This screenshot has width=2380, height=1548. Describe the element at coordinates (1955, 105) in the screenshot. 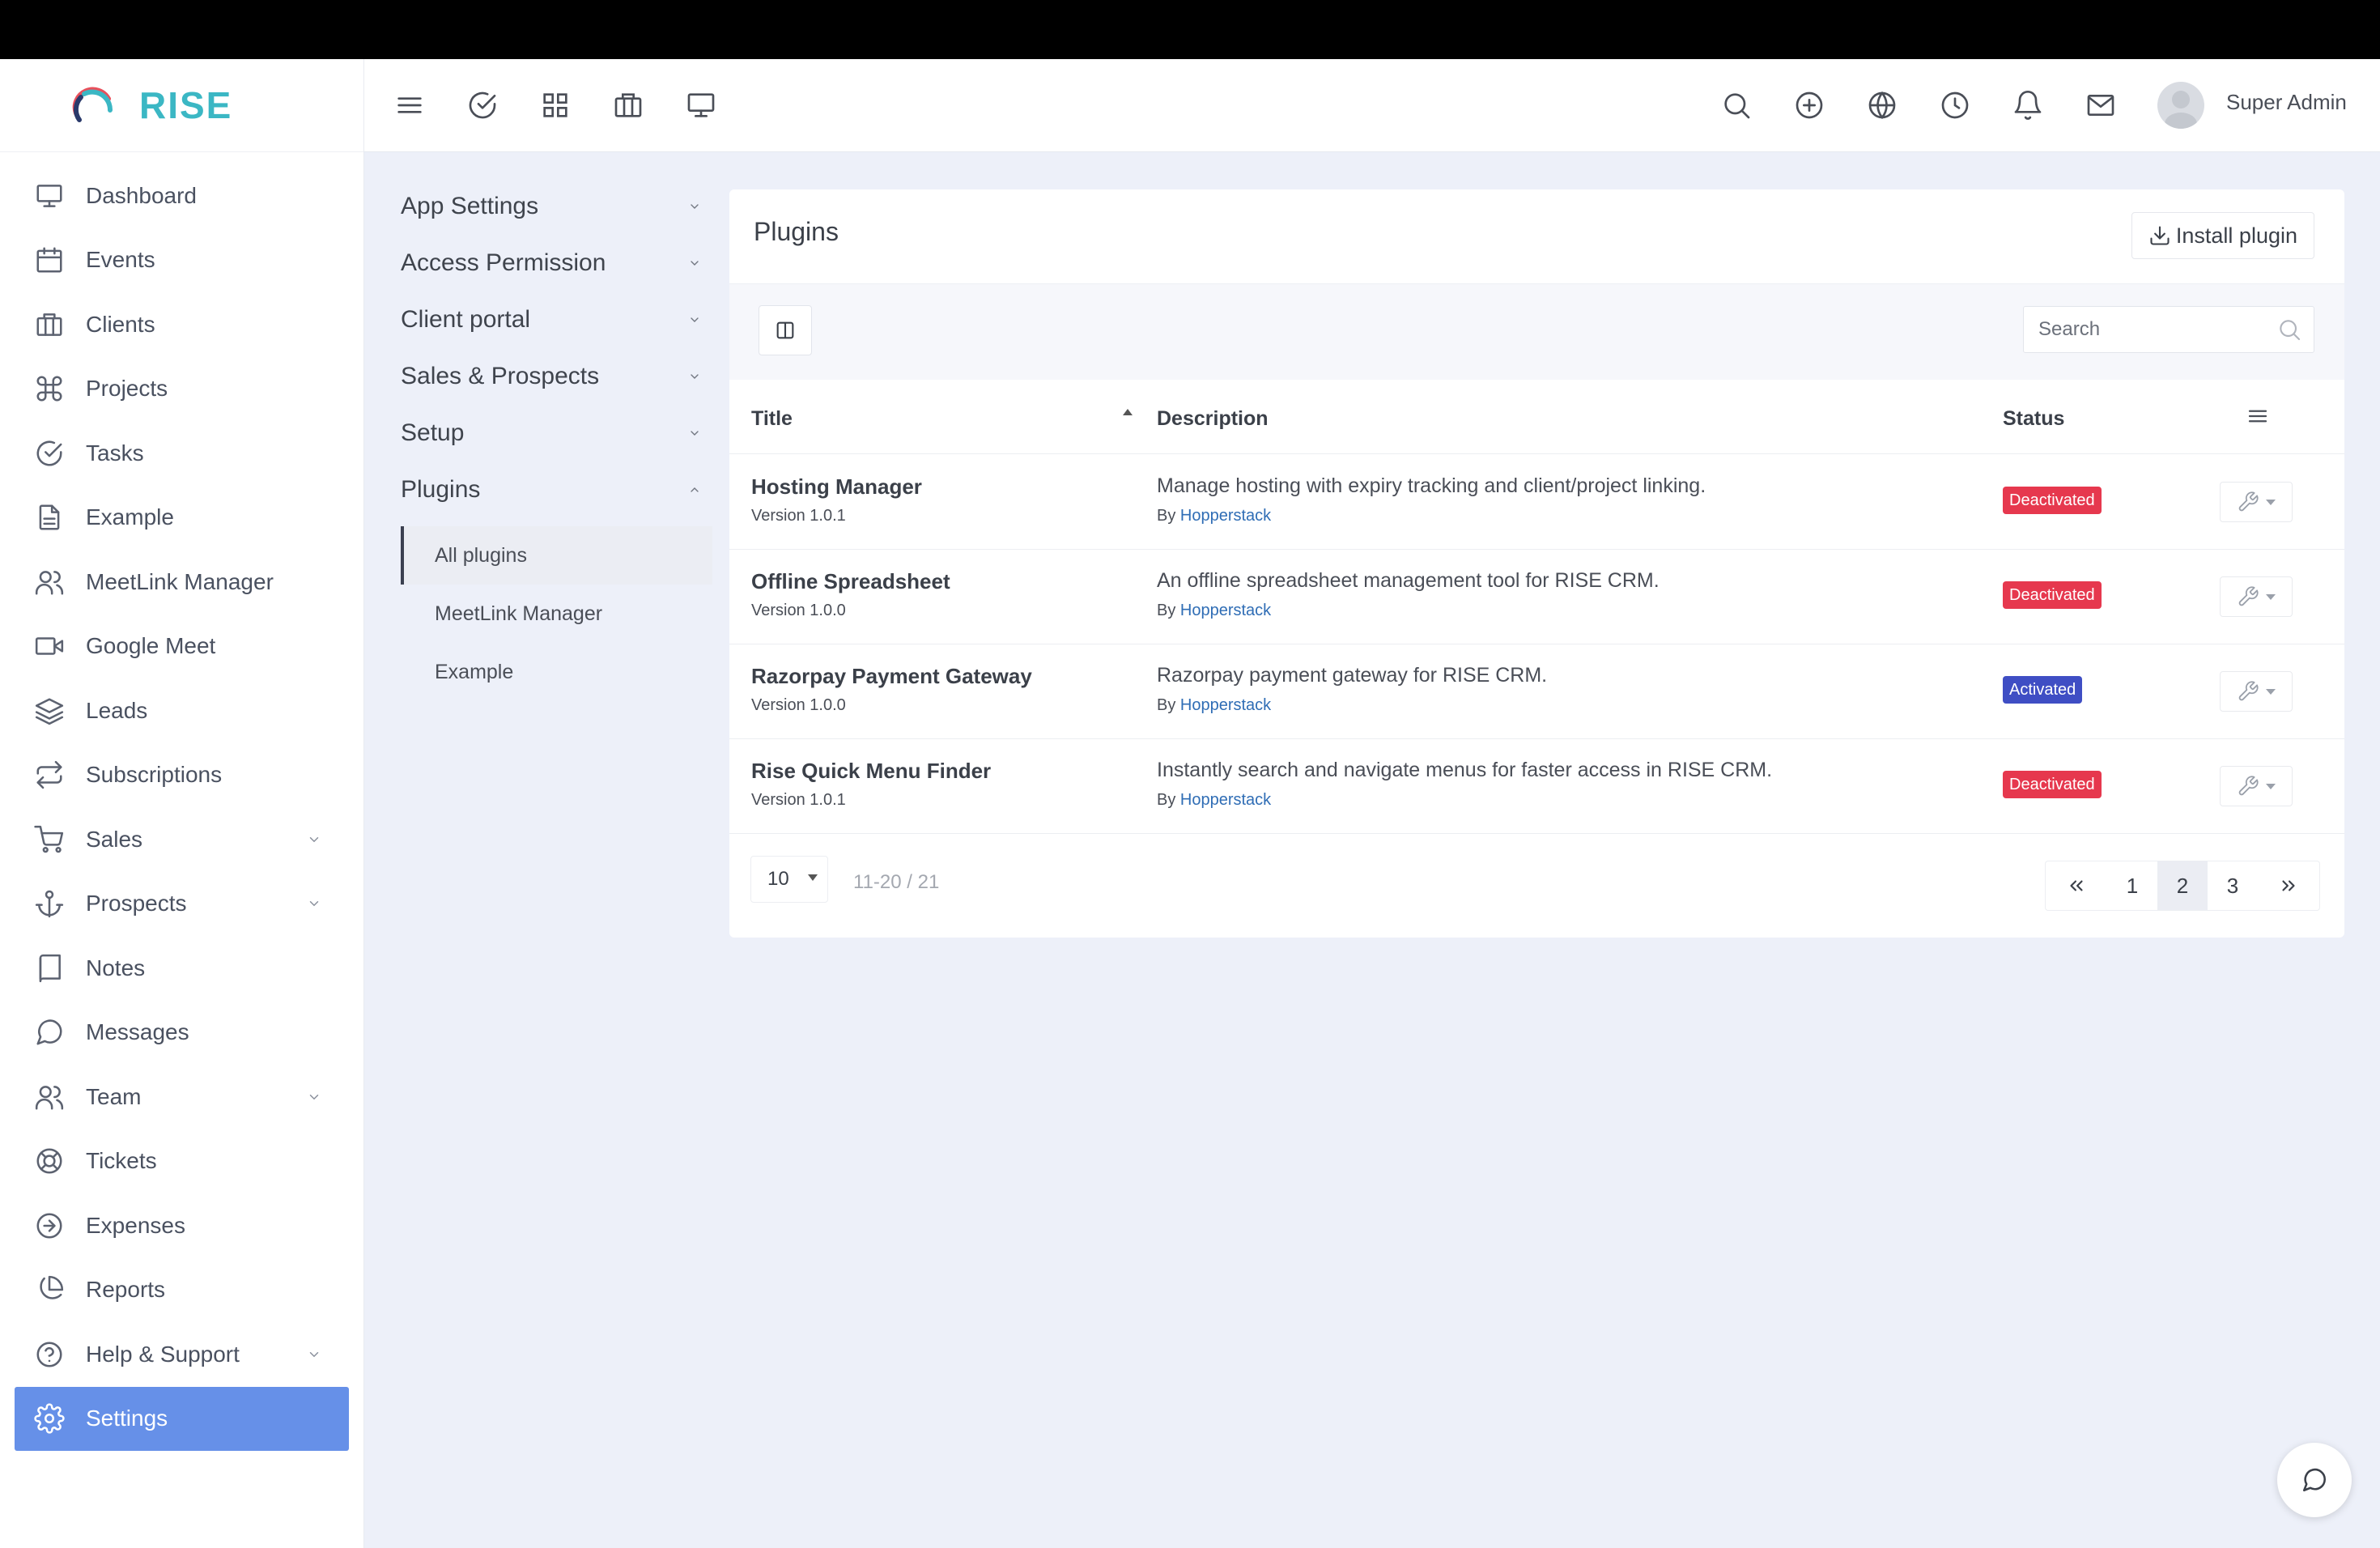

I see `clock-icon` at that location.